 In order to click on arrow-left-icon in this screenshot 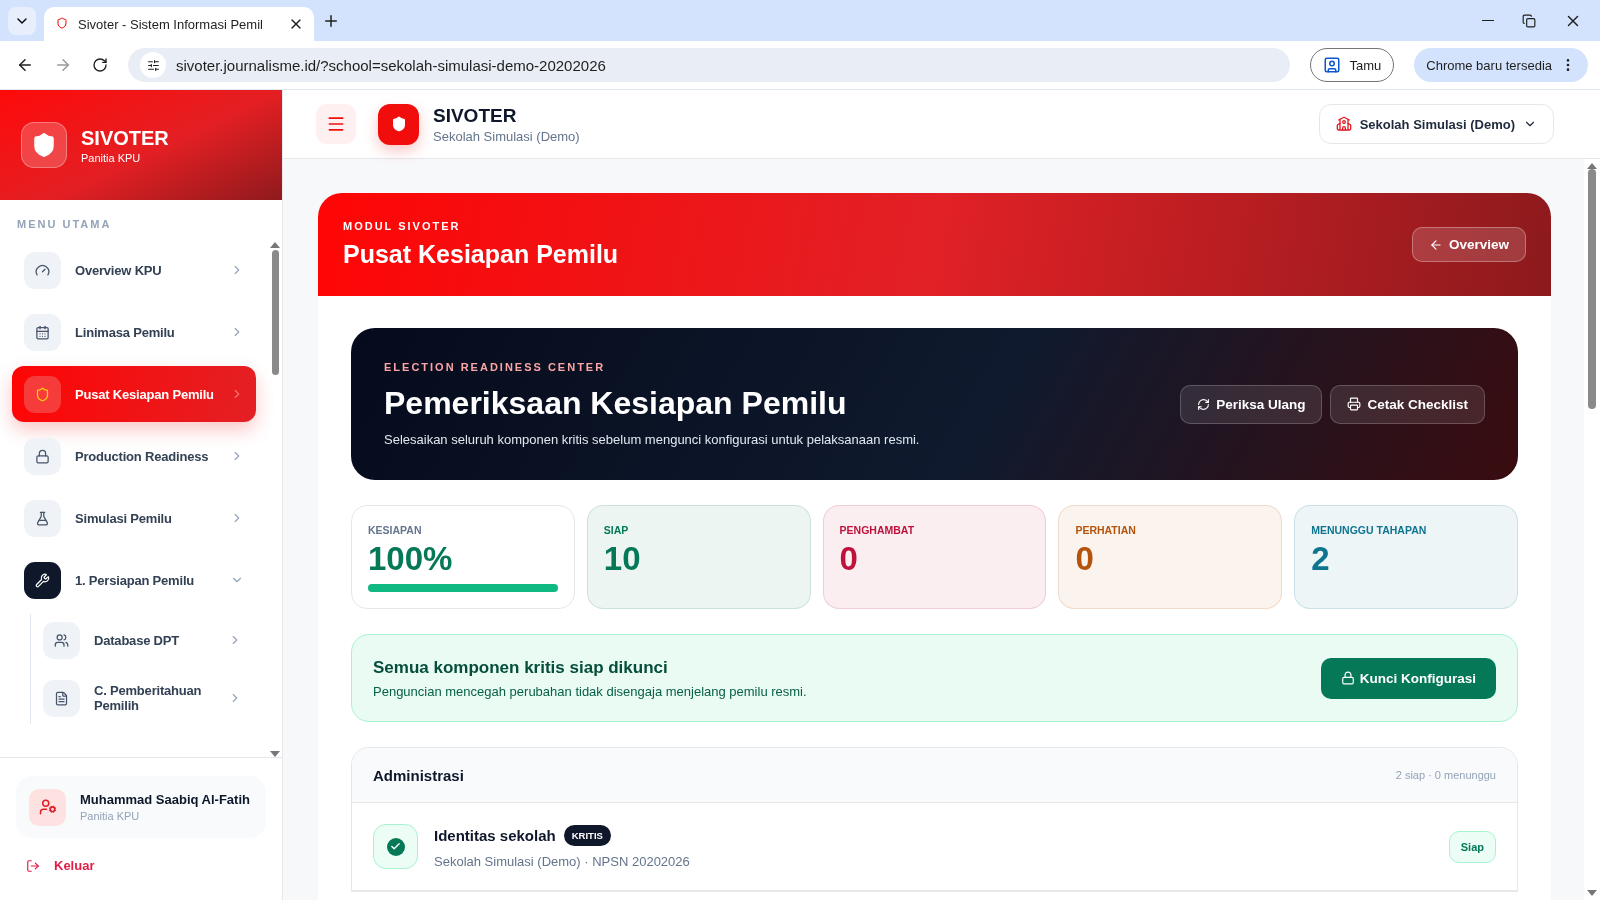, I will do `click(1435, 244)`.